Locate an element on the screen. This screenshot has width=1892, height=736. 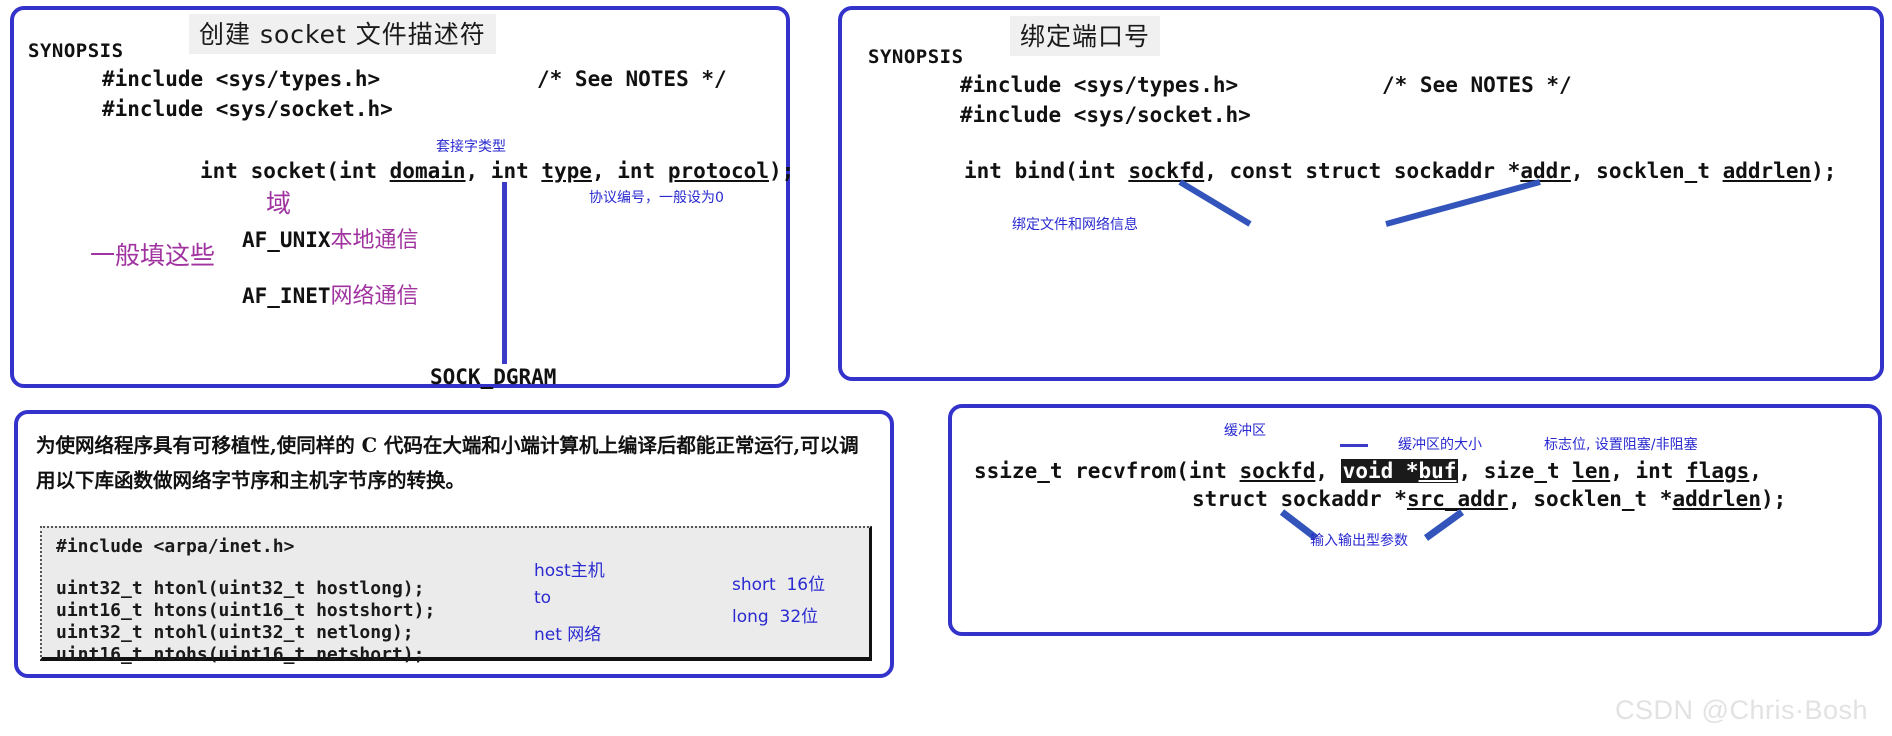
byte-order-code-htonl: uint32_t htonl(uint32_t hostlong); is located at coordinates (240, 588).